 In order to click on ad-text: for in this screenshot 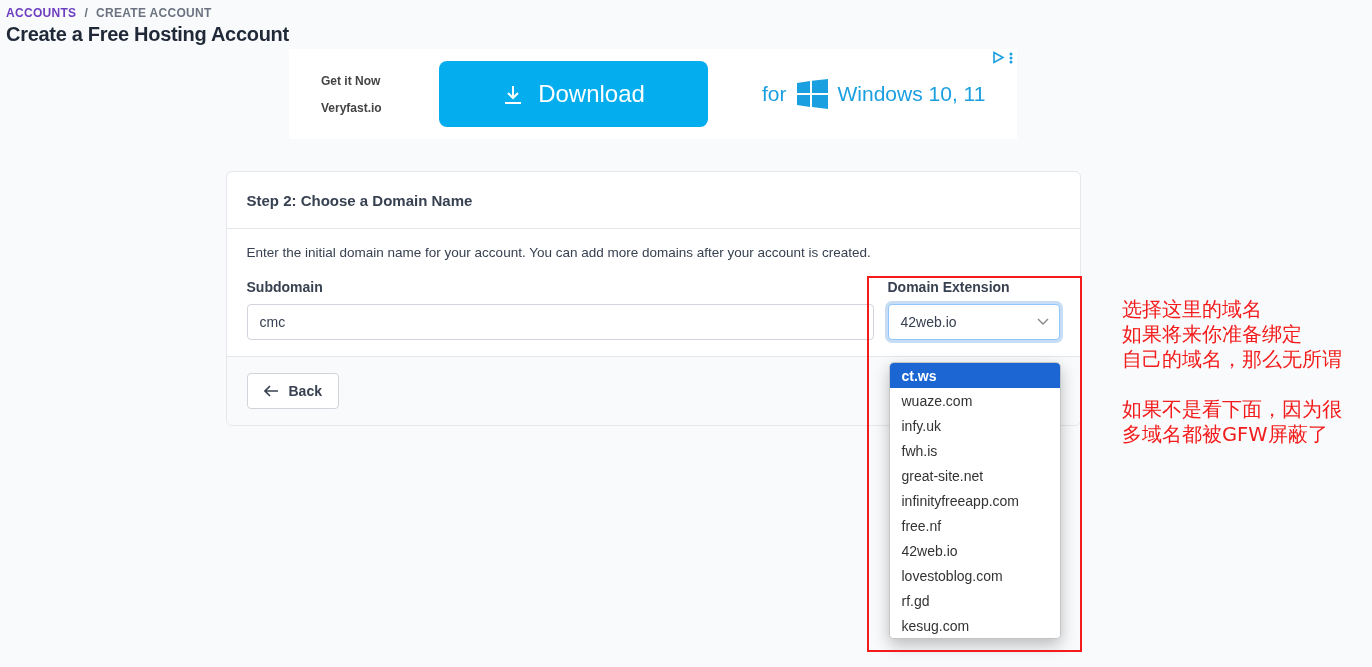, I will do `click(774, 94)`.